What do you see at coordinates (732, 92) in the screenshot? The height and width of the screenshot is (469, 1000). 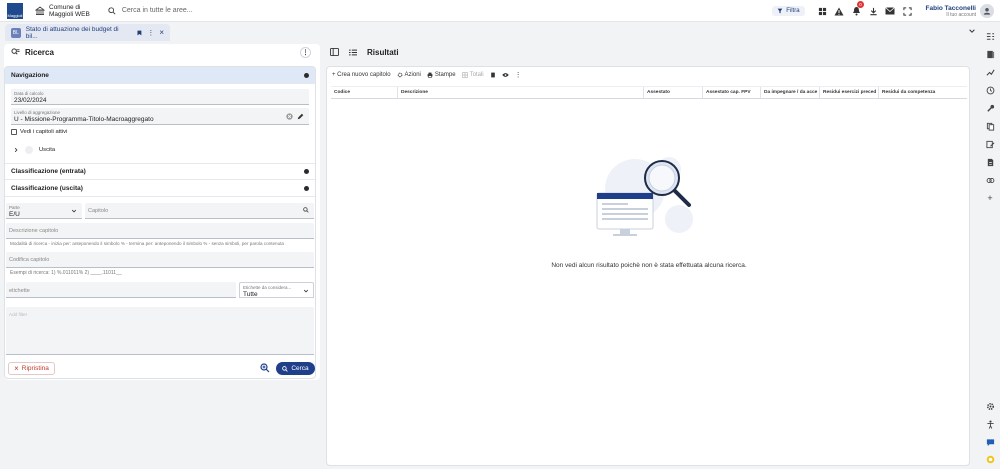 I see `column-header: Assestato cap. FPV` at bounding box center [732, 92].